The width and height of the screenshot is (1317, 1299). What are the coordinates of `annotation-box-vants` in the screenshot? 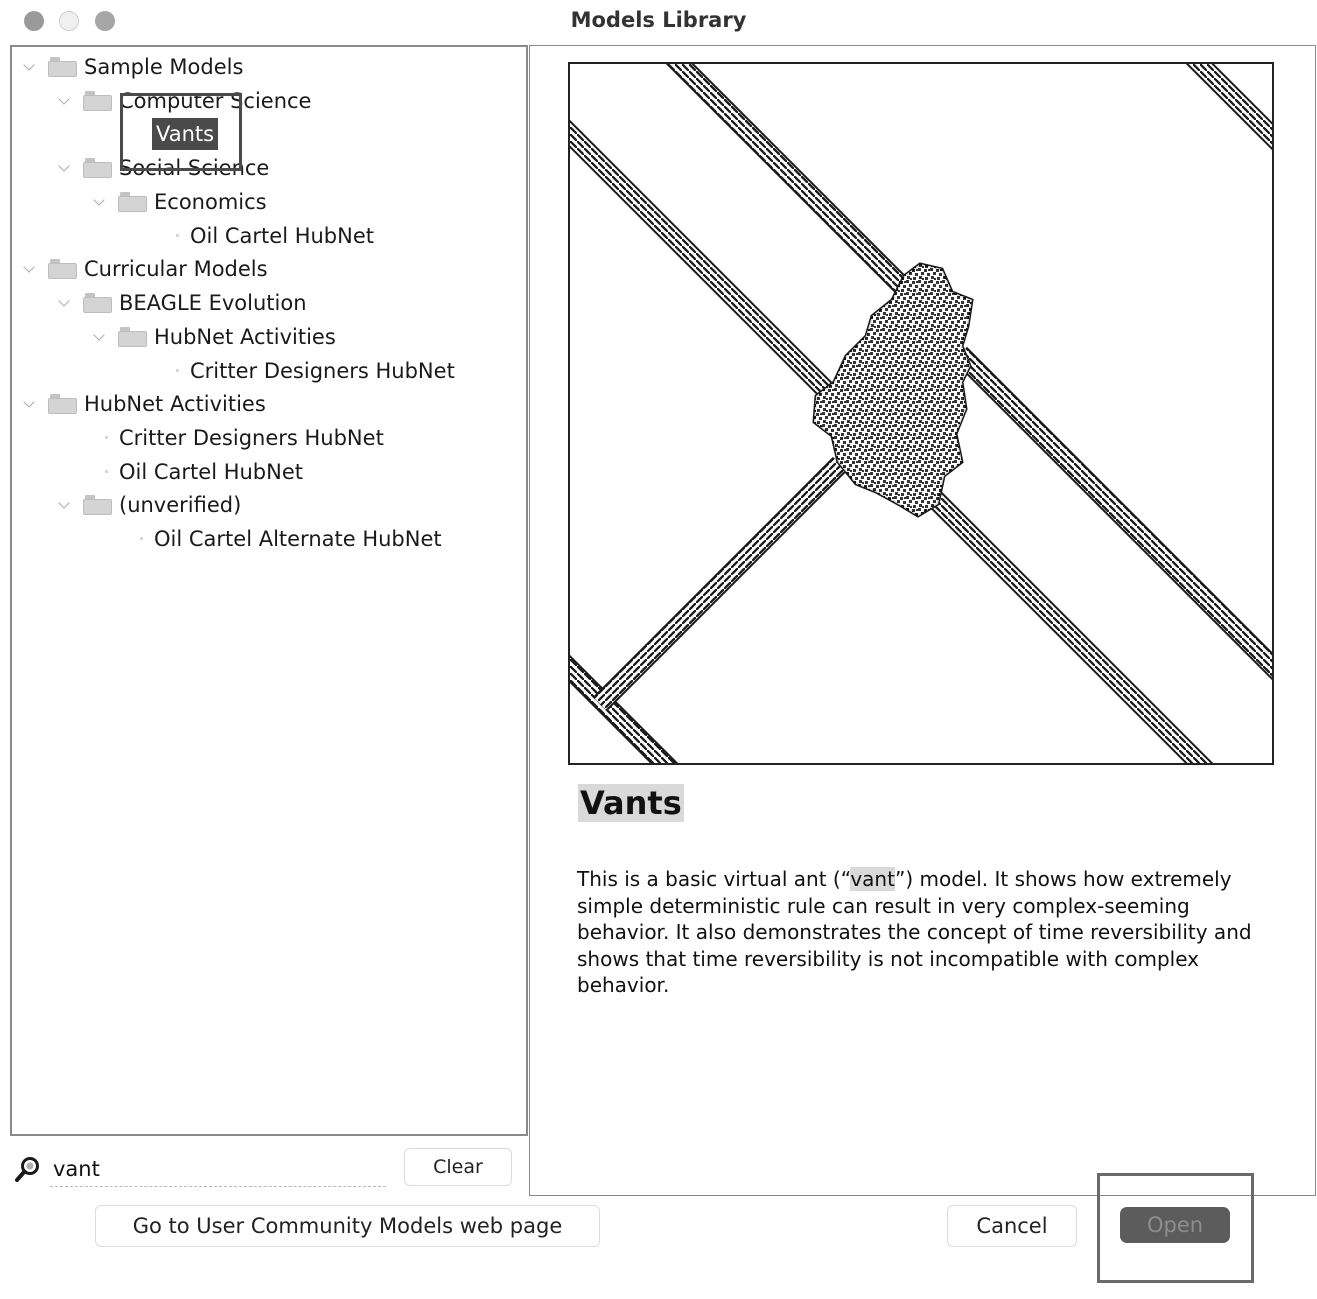 It's located at (181, 132).